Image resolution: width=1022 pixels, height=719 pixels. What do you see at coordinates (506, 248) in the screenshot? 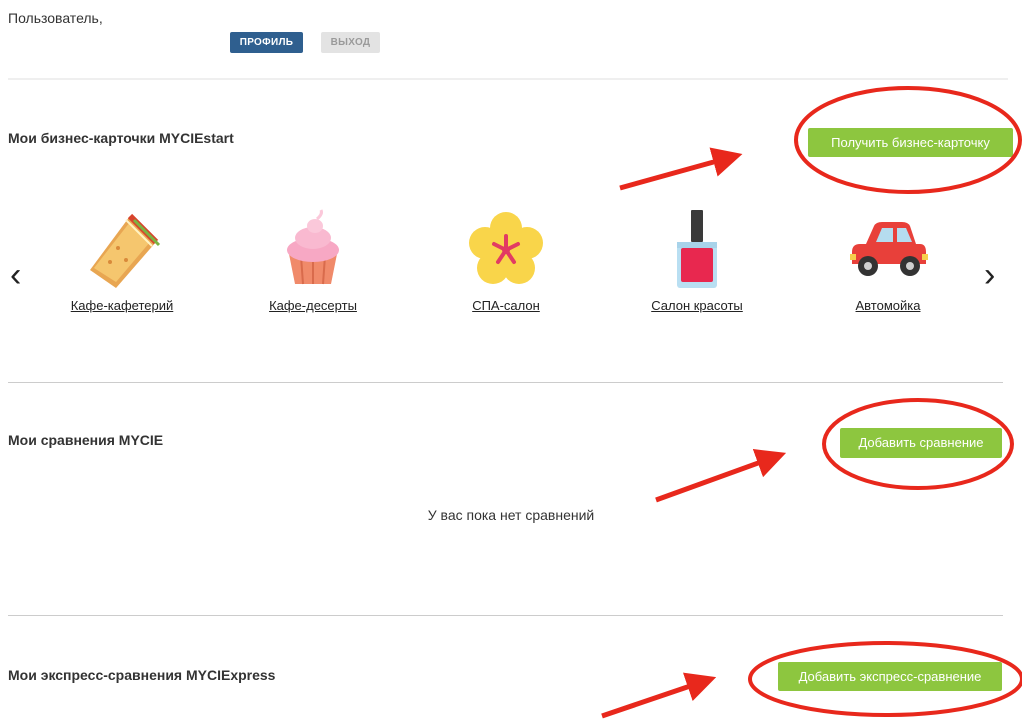
I see `flower-icon` at bounding box center [506, 248].